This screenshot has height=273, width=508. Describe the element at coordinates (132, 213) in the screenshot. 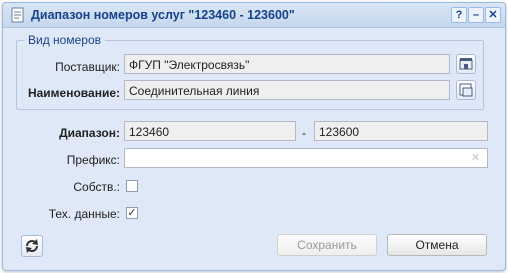

I see `techdata-checkbox: ✓` at that location.